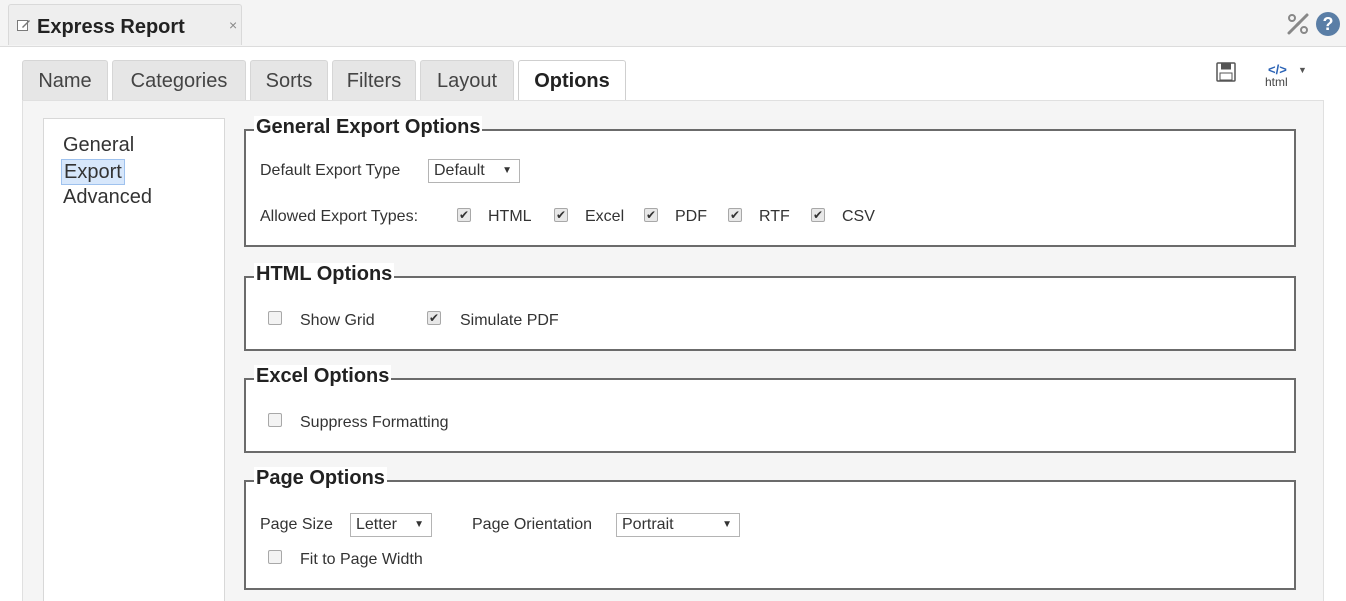 This screenshot has height=601, width=1346. Describe the element at coordinates (374, 422) in the screenshot. I see `suppress-formatting-label: Suppress Formatting` at that location.